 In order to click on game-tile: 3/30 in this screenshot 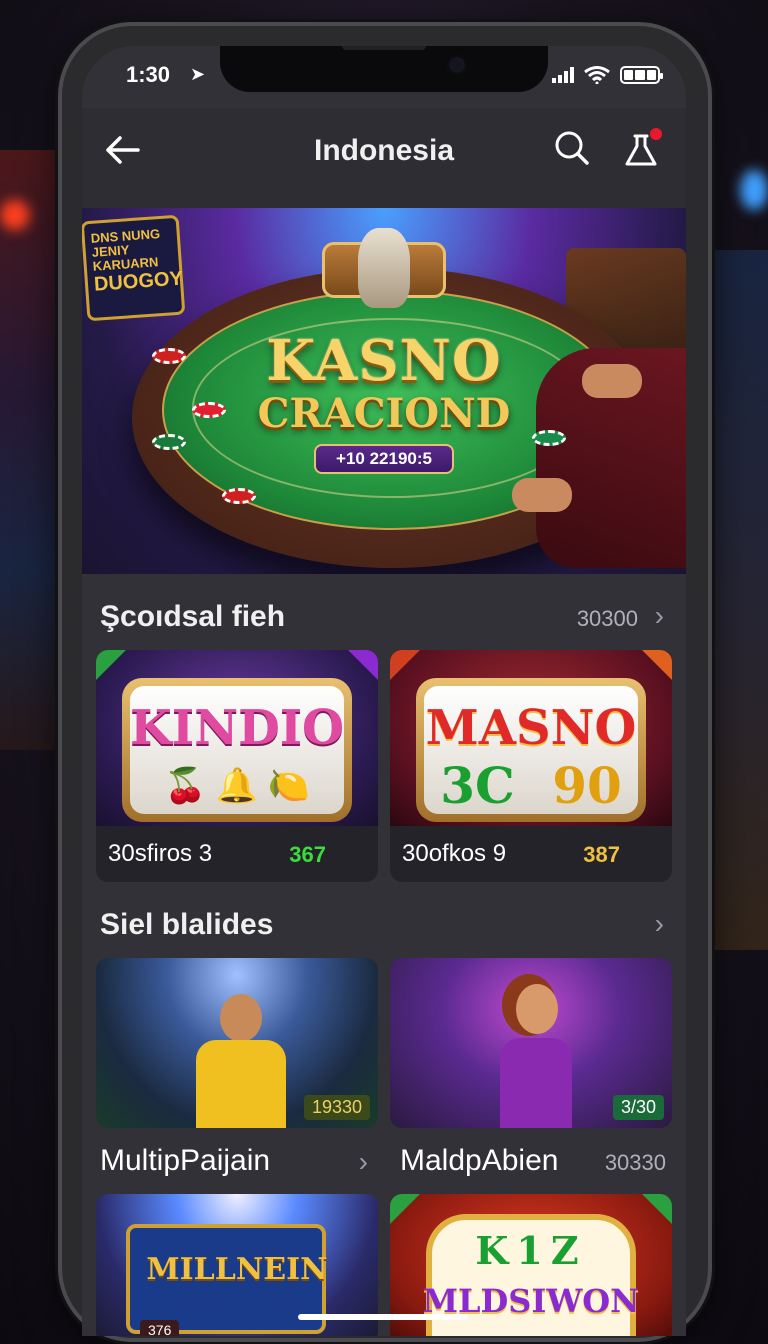, I will do `click(531, 1043)`.